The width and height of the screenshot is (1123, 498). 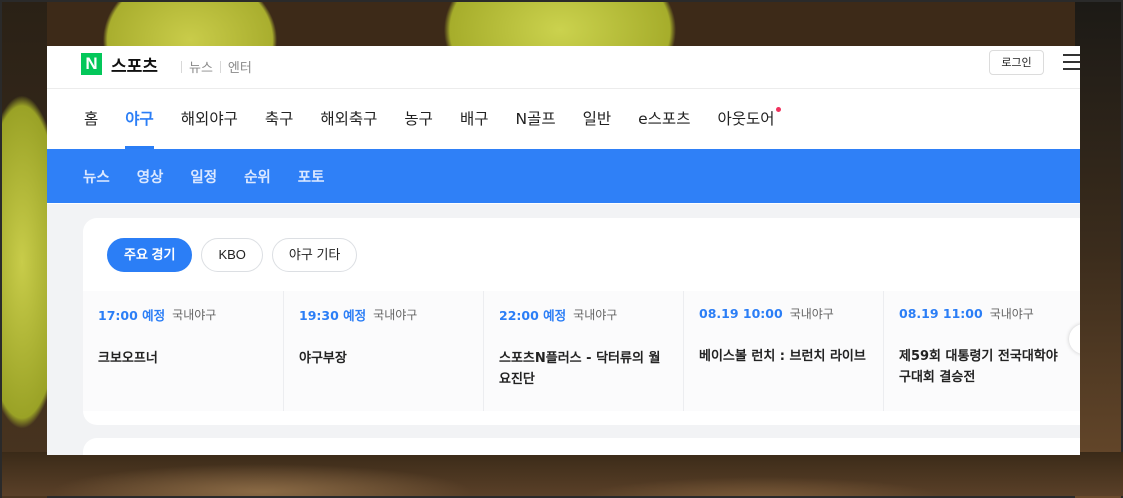 I want to click on game-item: 08.19 11:00 국내야구 제59회 대통령기 전국대학야구대회 결승전, so click(x=981, y=351).